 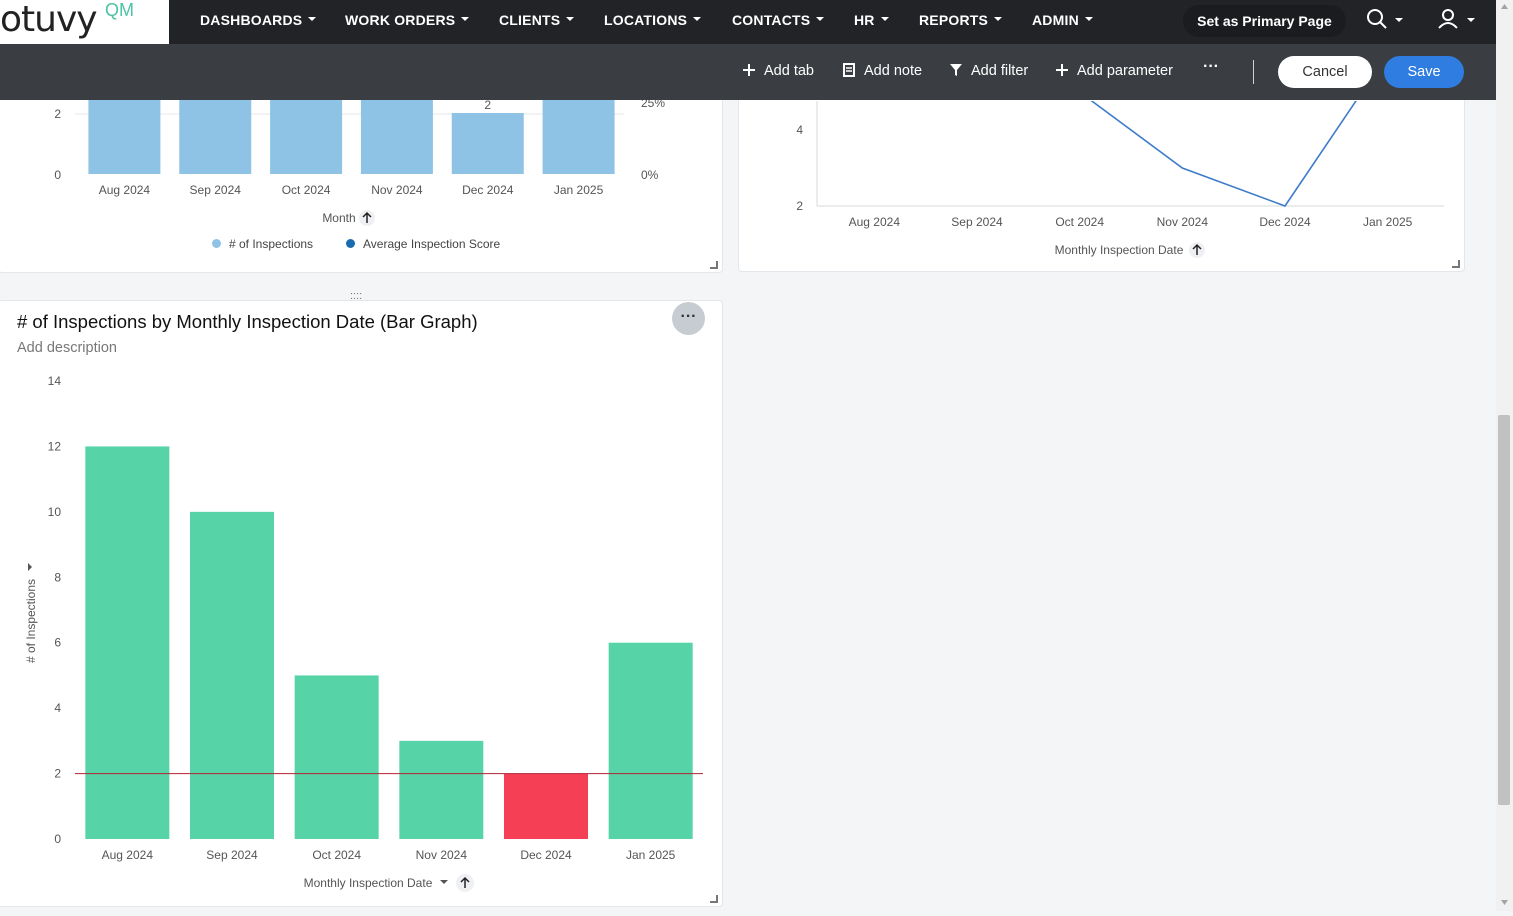 I want to click on otuvy-logo: otuvy QM, so click(x=84, y=22).